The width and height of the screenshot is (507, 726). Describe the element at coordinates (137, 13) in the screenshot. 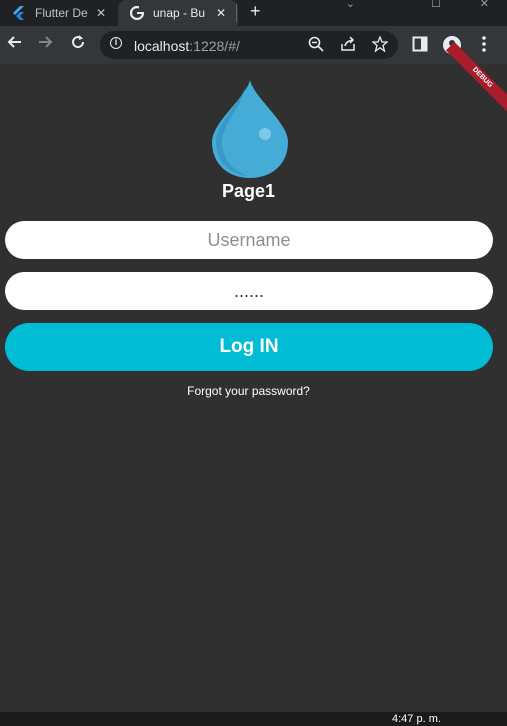

I see `google-icon` at that location.